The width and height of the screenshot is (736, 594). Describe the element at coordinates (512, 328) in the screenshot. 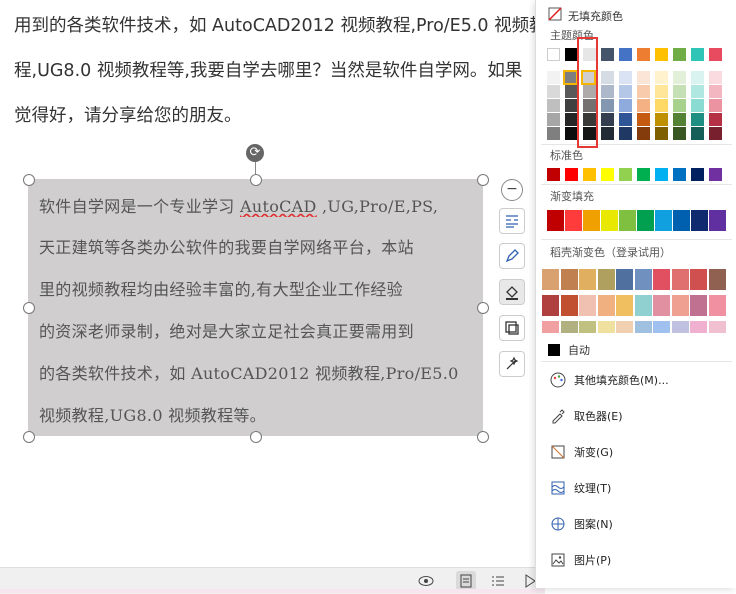

I see `shape-style-icon` at that location.